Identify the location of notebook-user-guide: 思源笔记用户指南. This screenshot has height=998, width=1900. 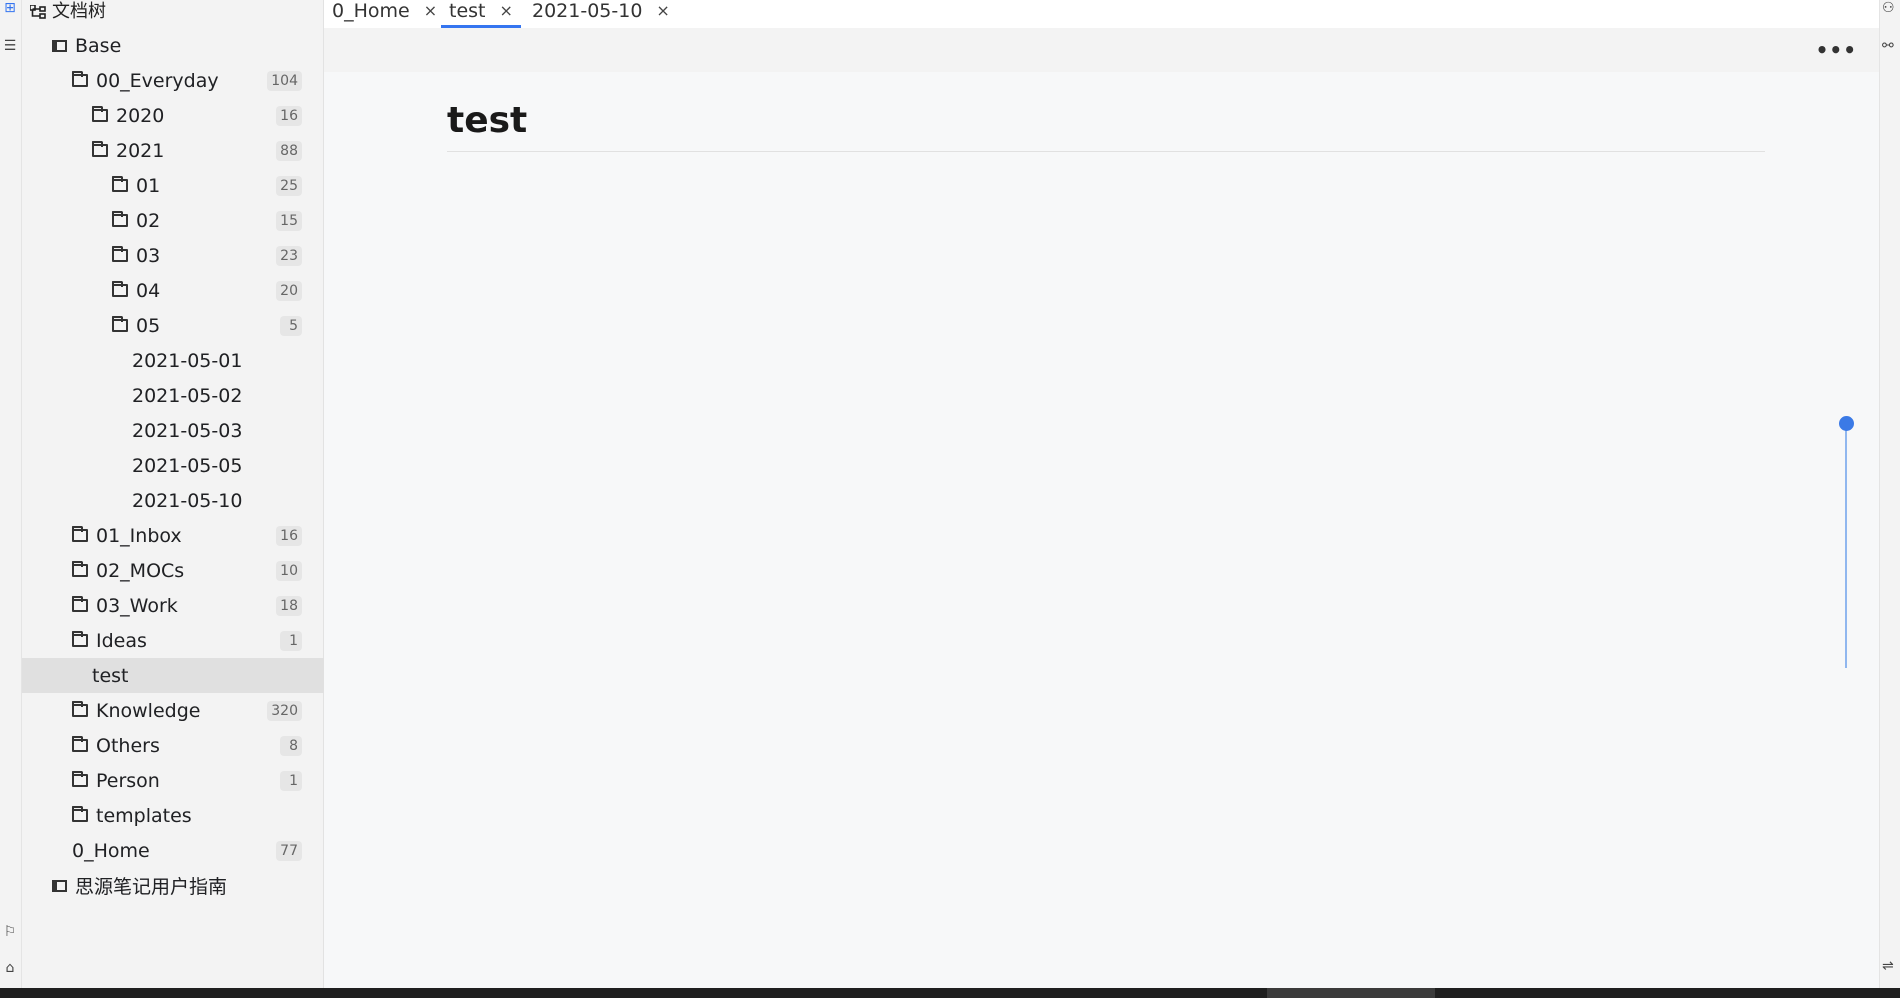
(173, 885).